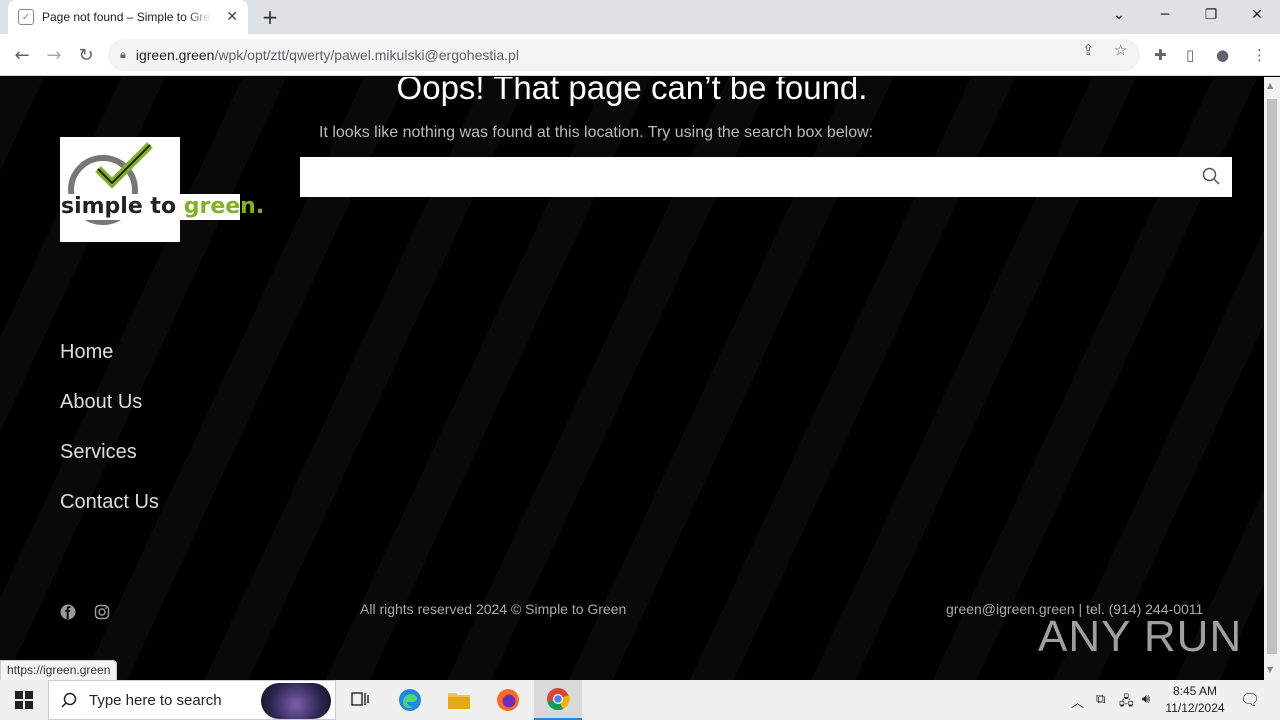 The height and width of the screenshot is (720, 1280). What do you see at coordinates (1222, 55) in the screenshot?
I see `profile-avatar-icon: ●` at bounding box center [1222, 55].